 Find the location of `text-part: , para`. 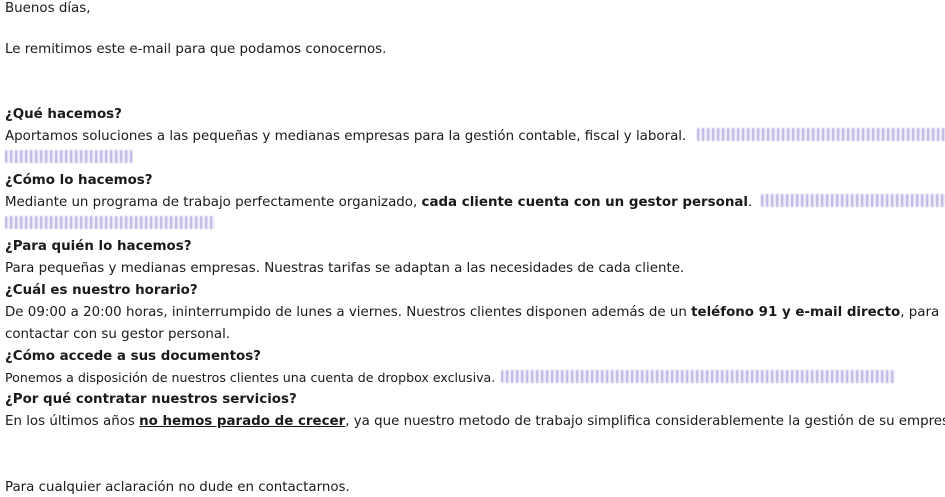

text-part: , para is located at coordinates (920, 312).